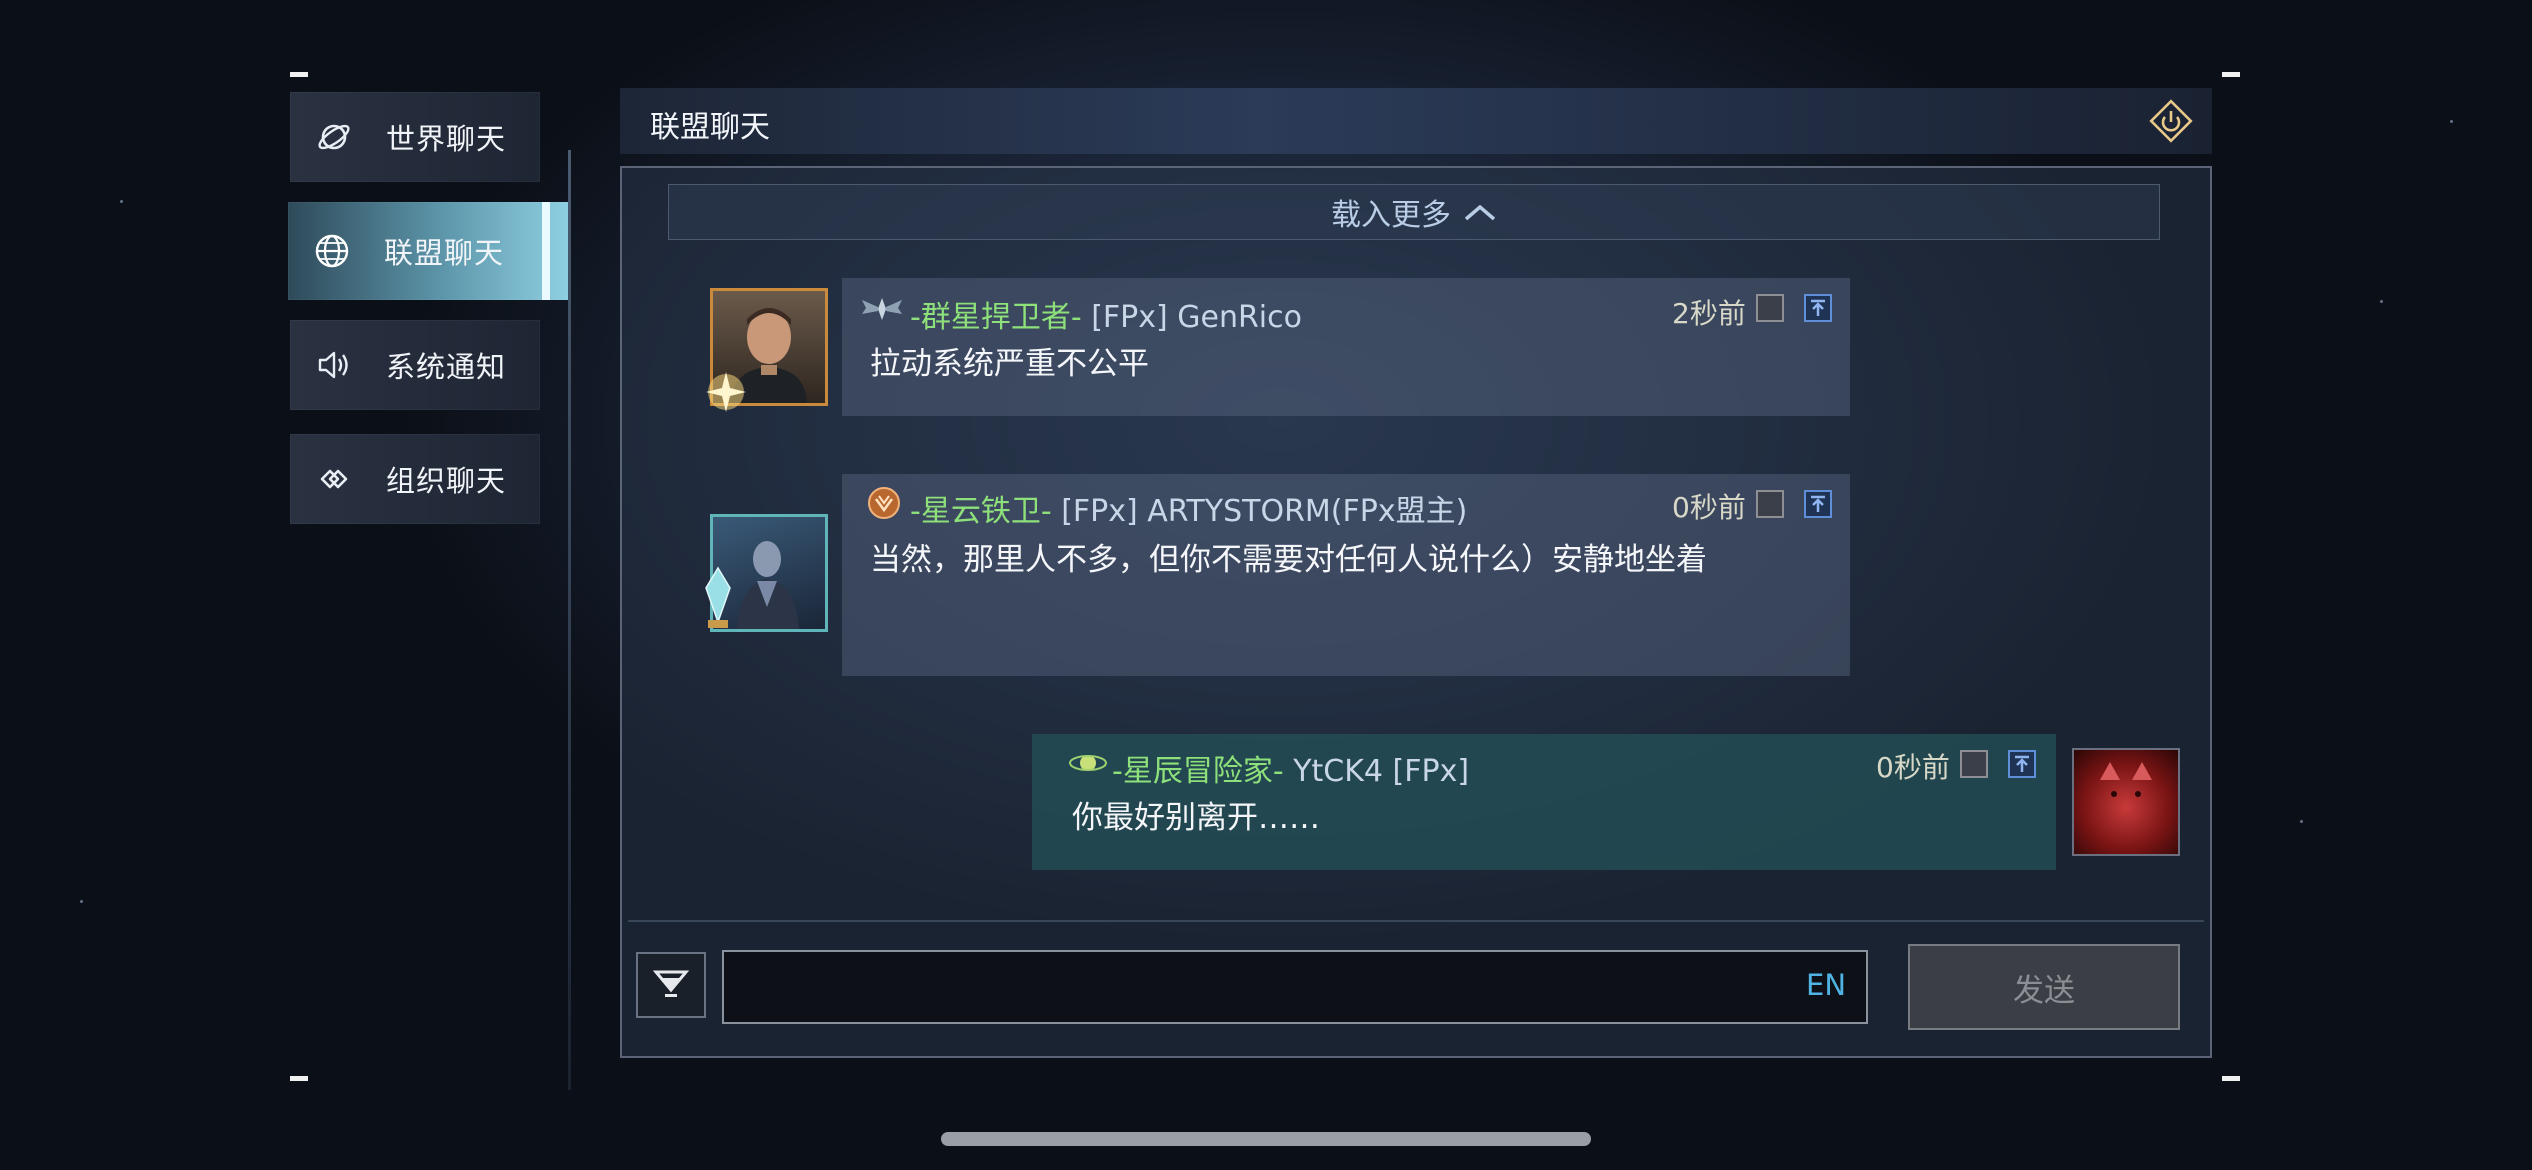 This screenshot has width=2532, height=1170. I want to click on sender-rank: -群星捍卫者-, so click(996, 317).